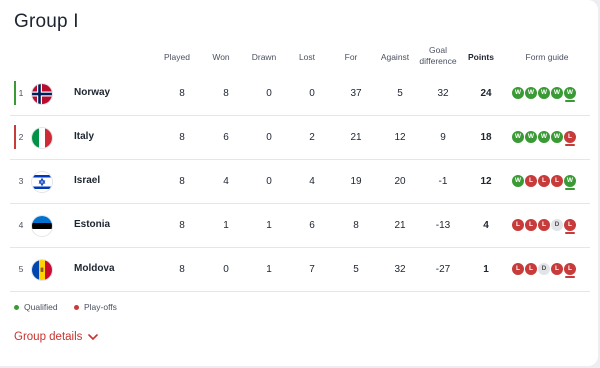 This screenshot has height=368, width=600. What do you see at coordinates (21, 181) in the screenshot?
I see `rank: 3` at bounding box center [21, 181].